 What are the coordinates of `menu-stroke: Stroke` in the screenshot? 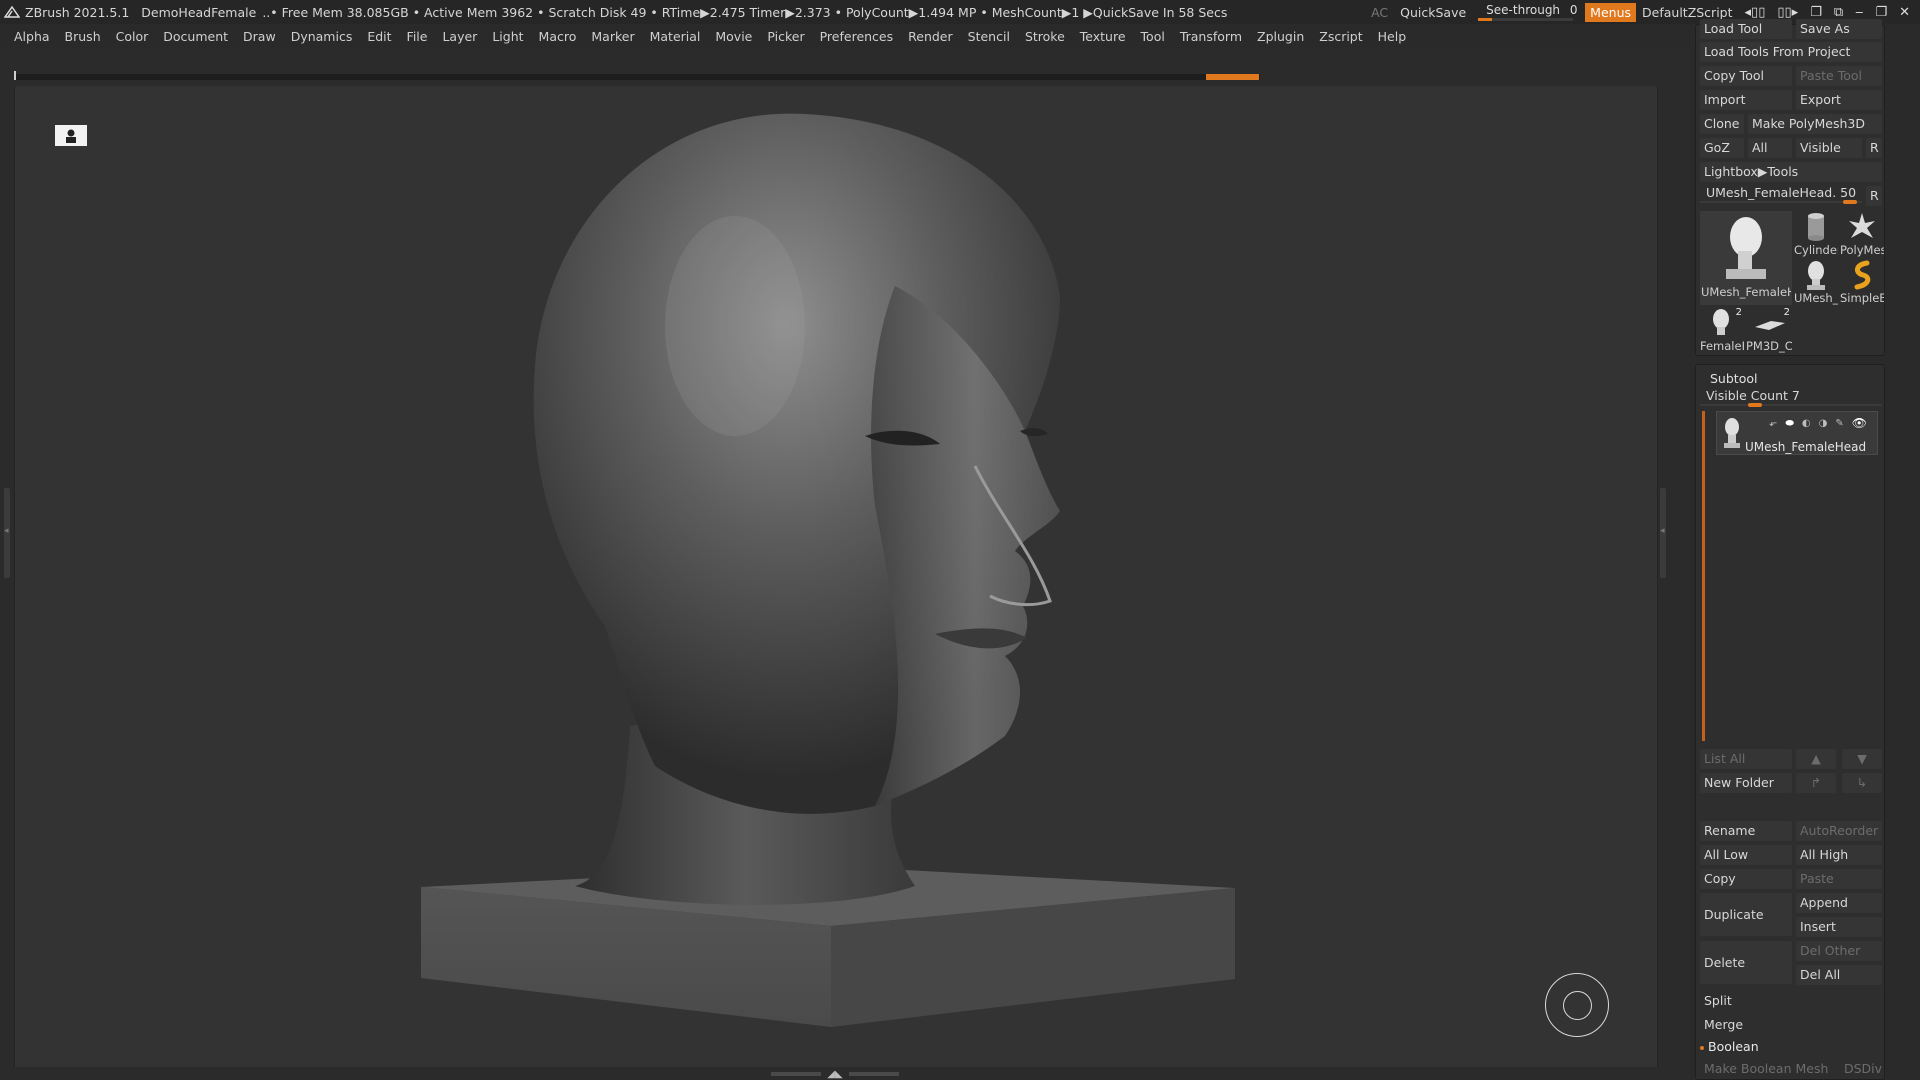 It's located at (1045, 36).